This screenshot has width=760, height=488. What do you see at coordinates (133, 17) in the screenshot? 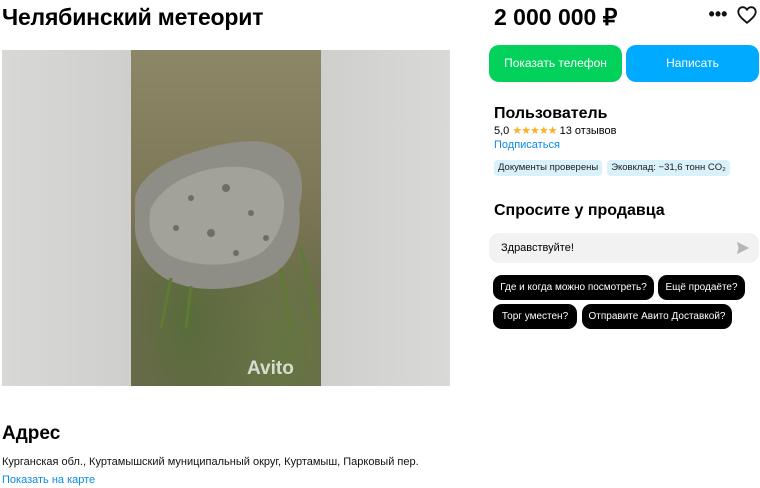
I see `listing-title: Челябинский метеорит` at bounding box center [133, 17].